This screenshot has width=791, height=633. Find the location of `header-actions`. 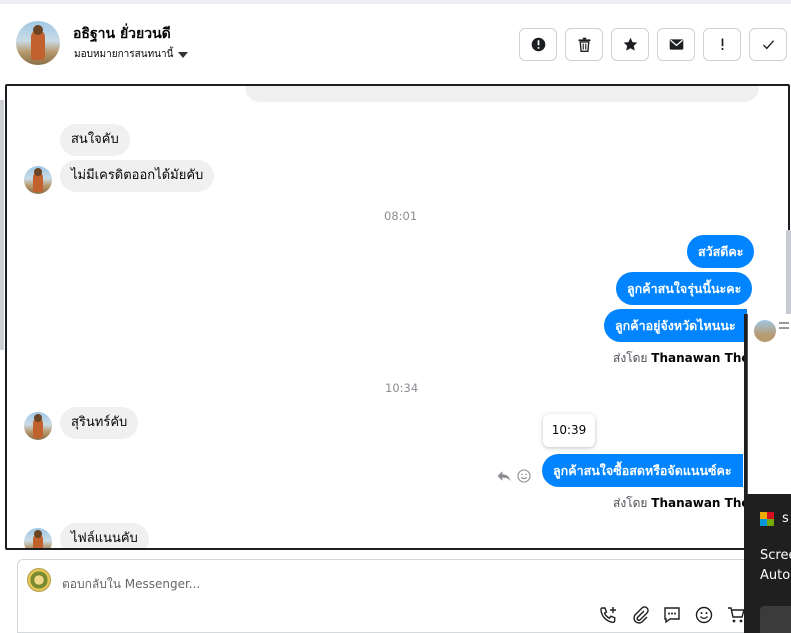

header-actions is located at coordinates (653, 44).